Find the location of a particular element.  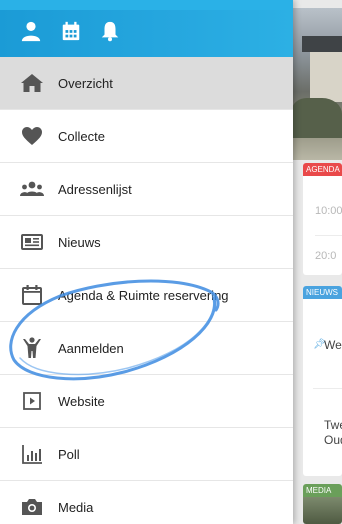

news-tag: NIEUWS is located at coordinates (322, 292).